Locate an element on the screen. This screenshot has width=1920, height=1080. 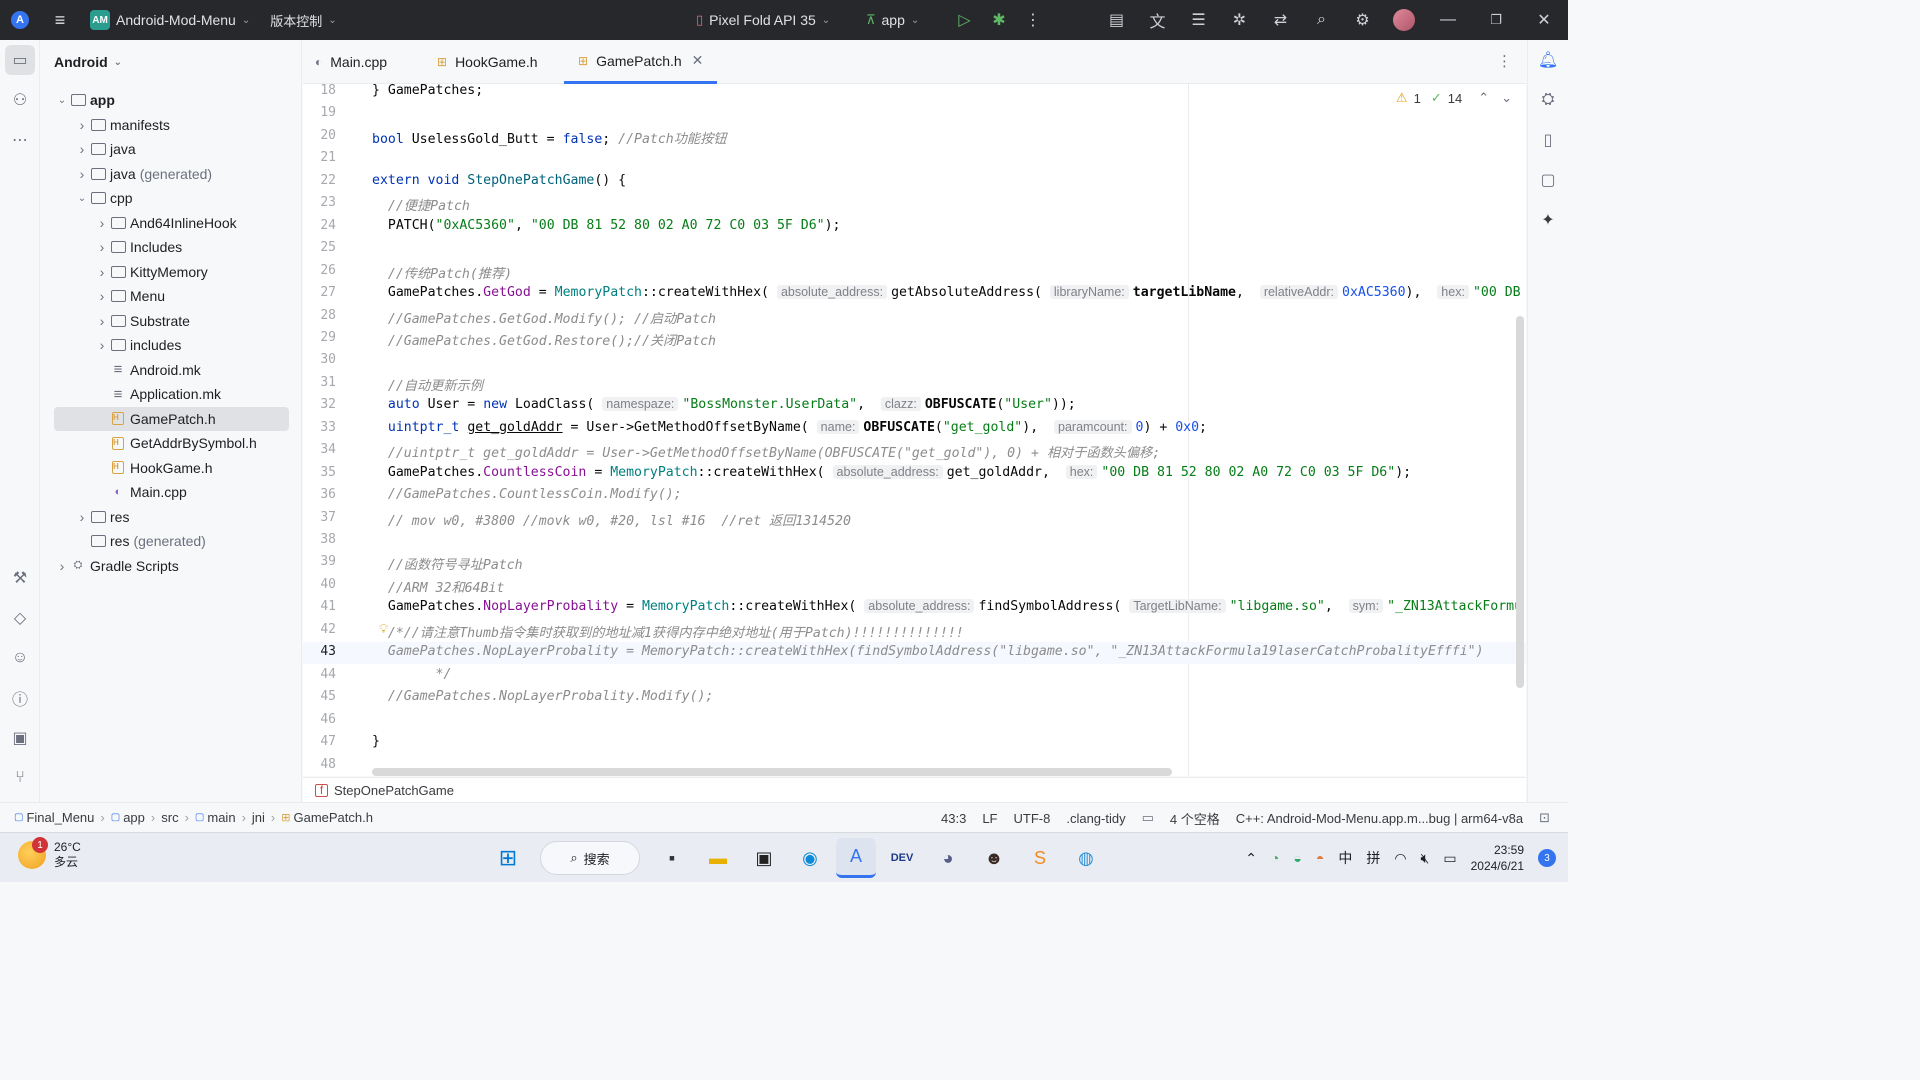
code-line: //传统Patch(推荐) is located at coordinates (442, 272).